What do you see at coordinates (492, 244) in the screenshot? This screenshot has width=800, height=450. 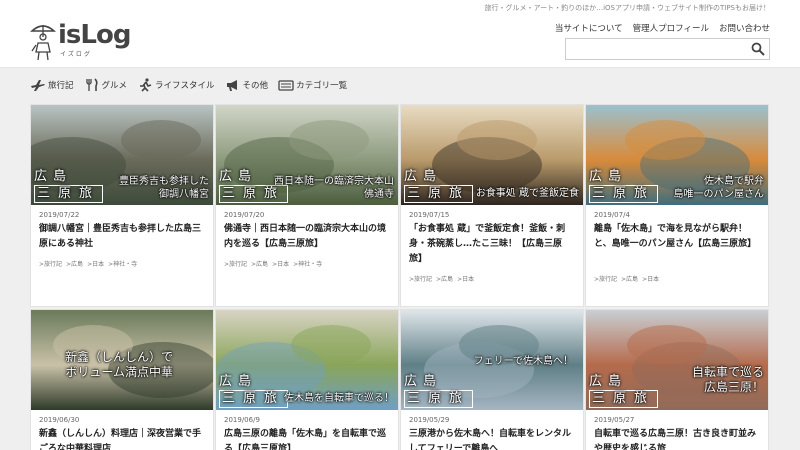 I see `post-title-link: 「お食事処 蔵」で釜飯定食！釜飯・刺身・茶碗蒸し…たこ三昧！【広島三原旅】` at bounding box center [492, 244].